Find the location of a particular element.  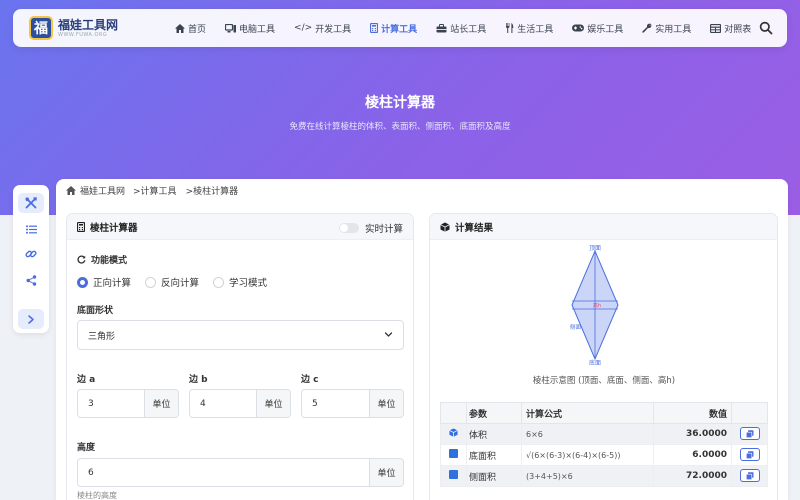

radio-learning is located at coordinates (219, 282).